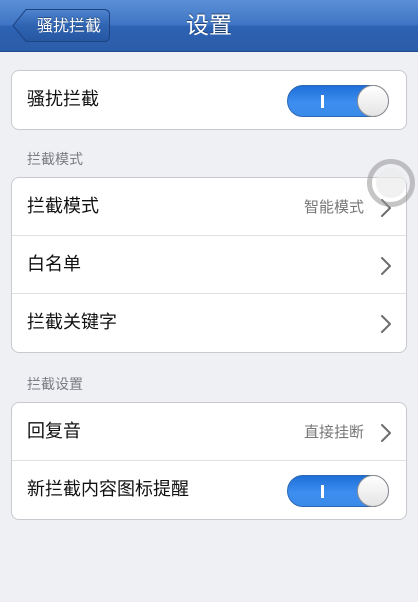  Describe the element at coordinates (54, 264) in the screenshot. I see `row-label: 白名单` at that location.